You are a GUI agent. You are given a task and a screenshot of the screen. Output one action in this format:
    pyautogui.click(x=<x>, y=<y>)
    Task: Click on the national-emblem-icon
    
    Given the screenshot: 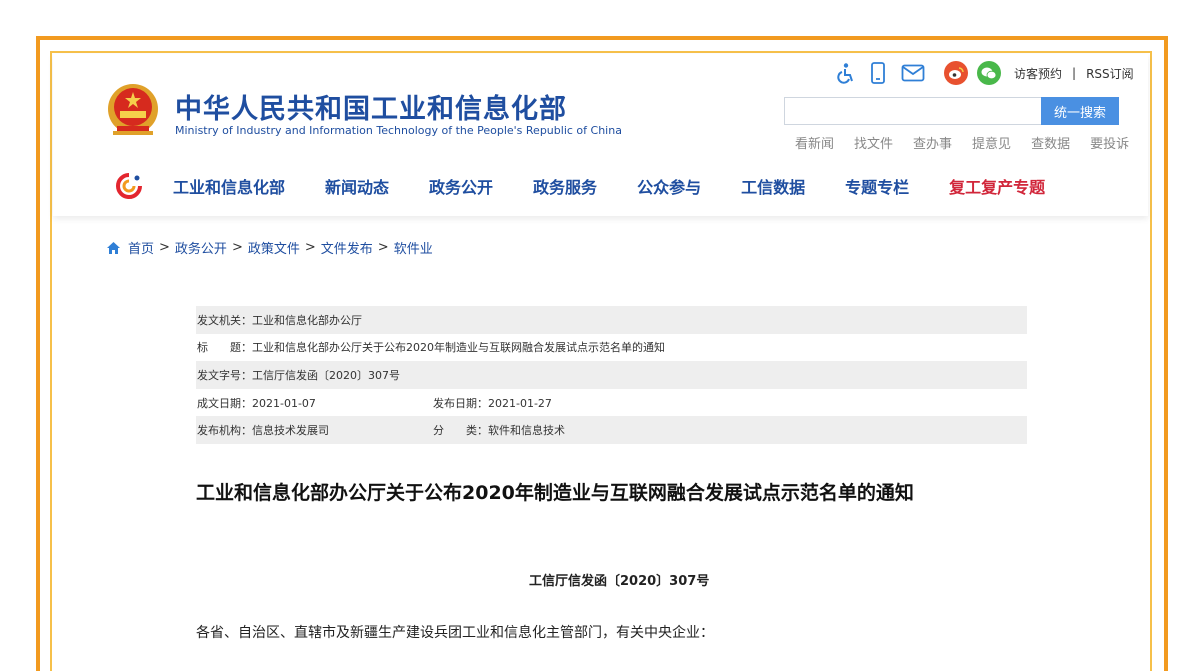 What is the action you would take?
    pyautogui.click(x=133, y=111)
    